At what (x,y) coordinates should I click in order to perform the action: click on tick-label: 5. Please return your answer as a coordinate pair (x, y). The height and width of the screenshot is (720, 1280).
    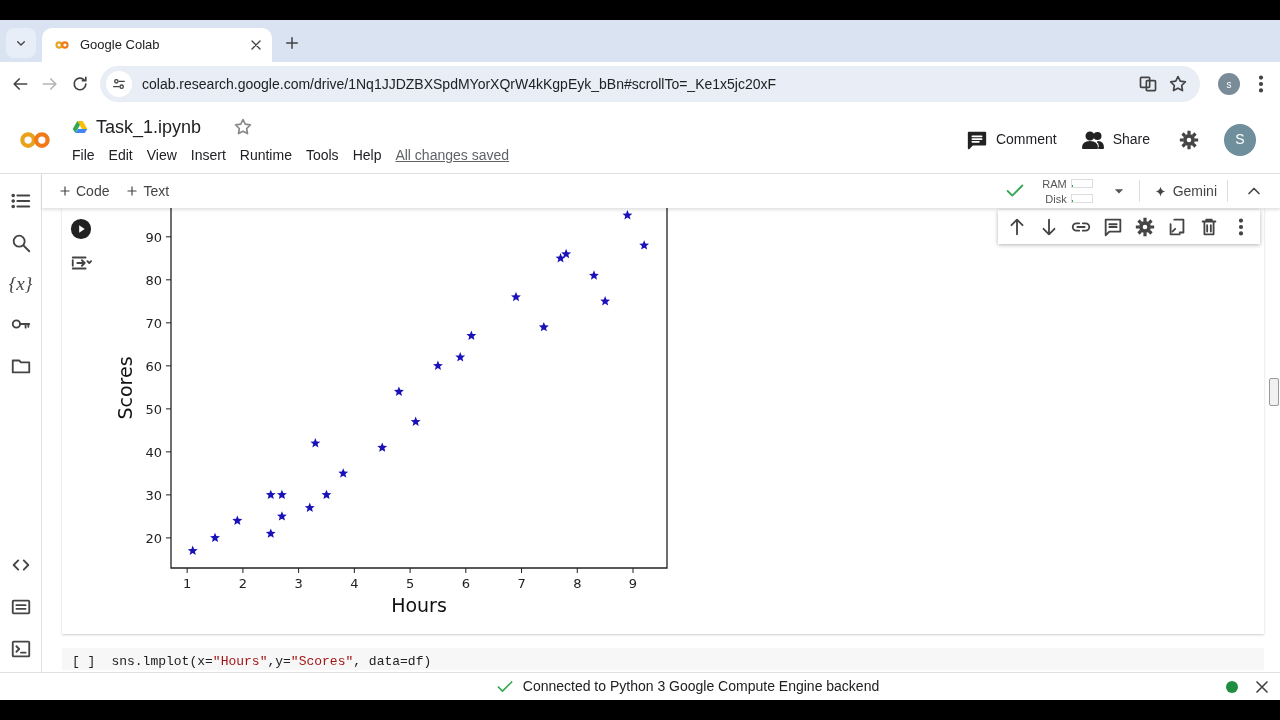
    Looking at the image, I should click on (410, 583).